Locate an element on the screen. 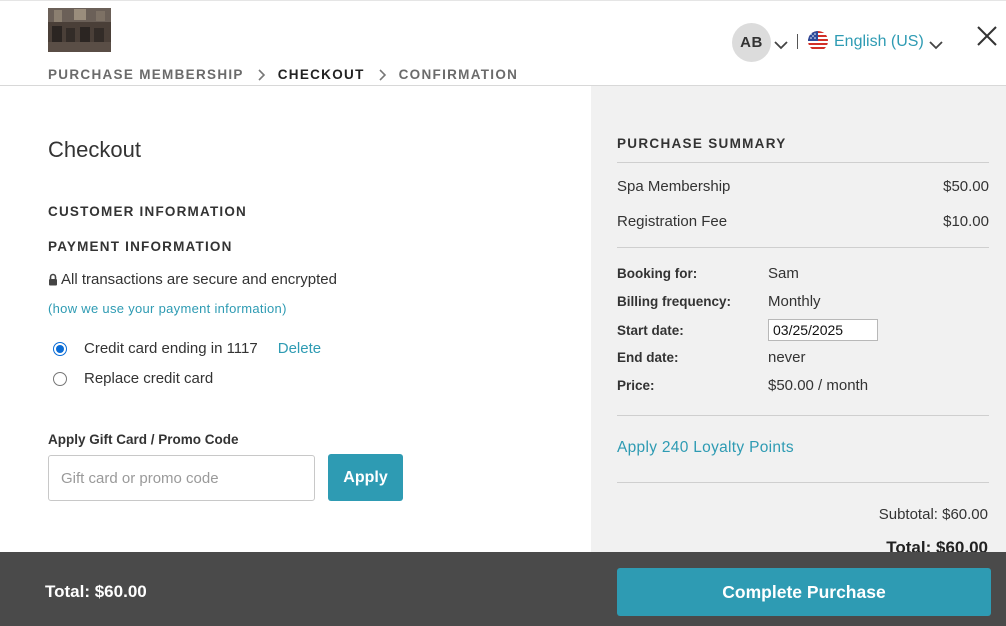  replace-card-radio is located at coordinates (60, 378).